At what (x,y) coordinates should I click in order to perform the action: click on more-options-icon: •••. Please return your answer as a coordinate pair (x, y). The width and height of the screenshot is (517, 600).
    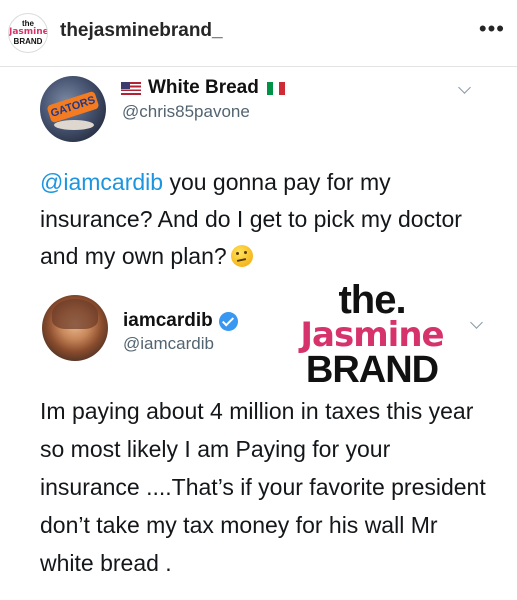
    Looking at the image, I should click on (492, 29).